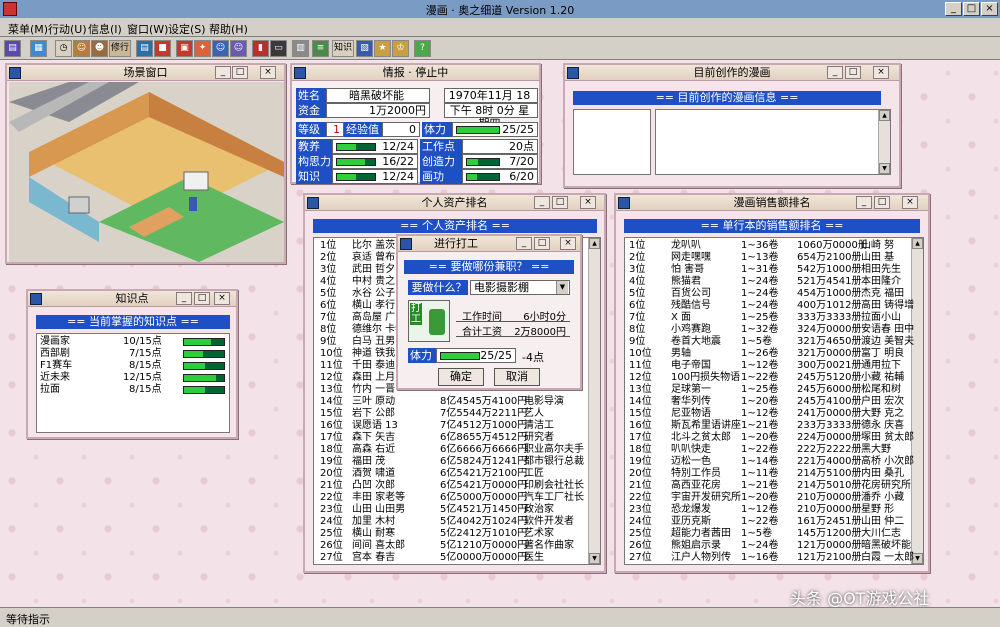 The height and width of the screenshot is (627, 1000). What do you see at coordinates (454, 203) in the screenshot?
I see `assets-titlebar: 个人资产排名 _ □ ×` at bounding box center [454, 203].